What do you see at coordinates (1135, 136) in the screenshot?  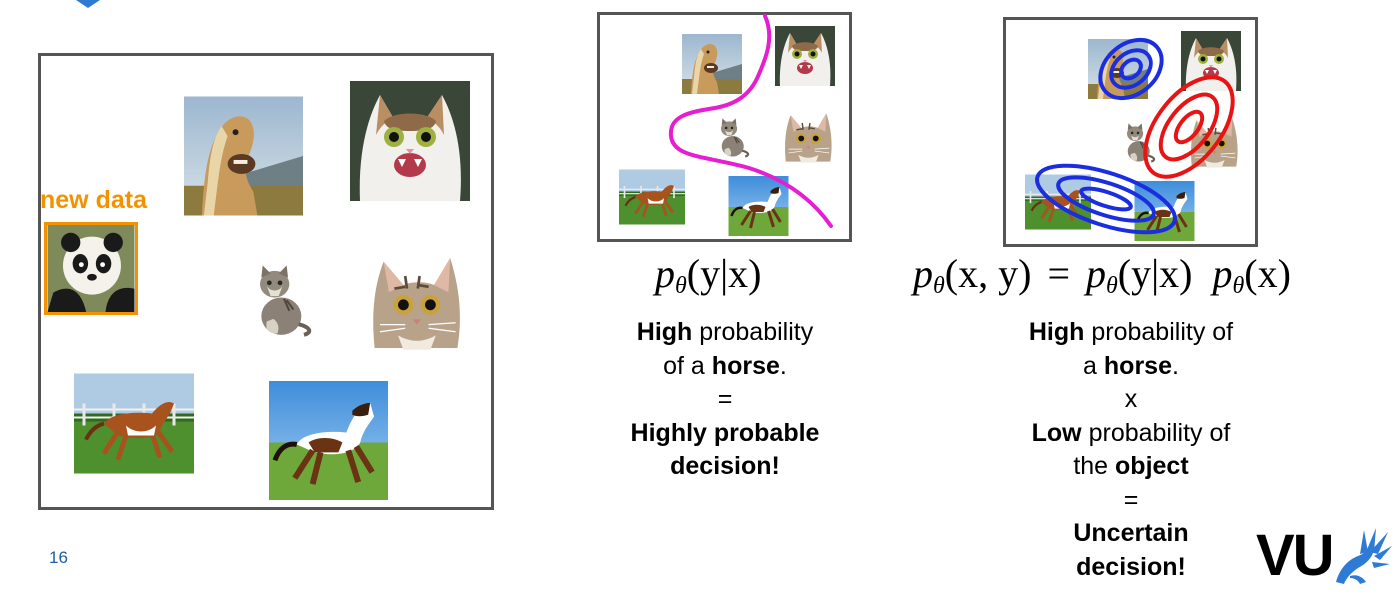 I see `density-contours` at bounding box center [1135, 136].